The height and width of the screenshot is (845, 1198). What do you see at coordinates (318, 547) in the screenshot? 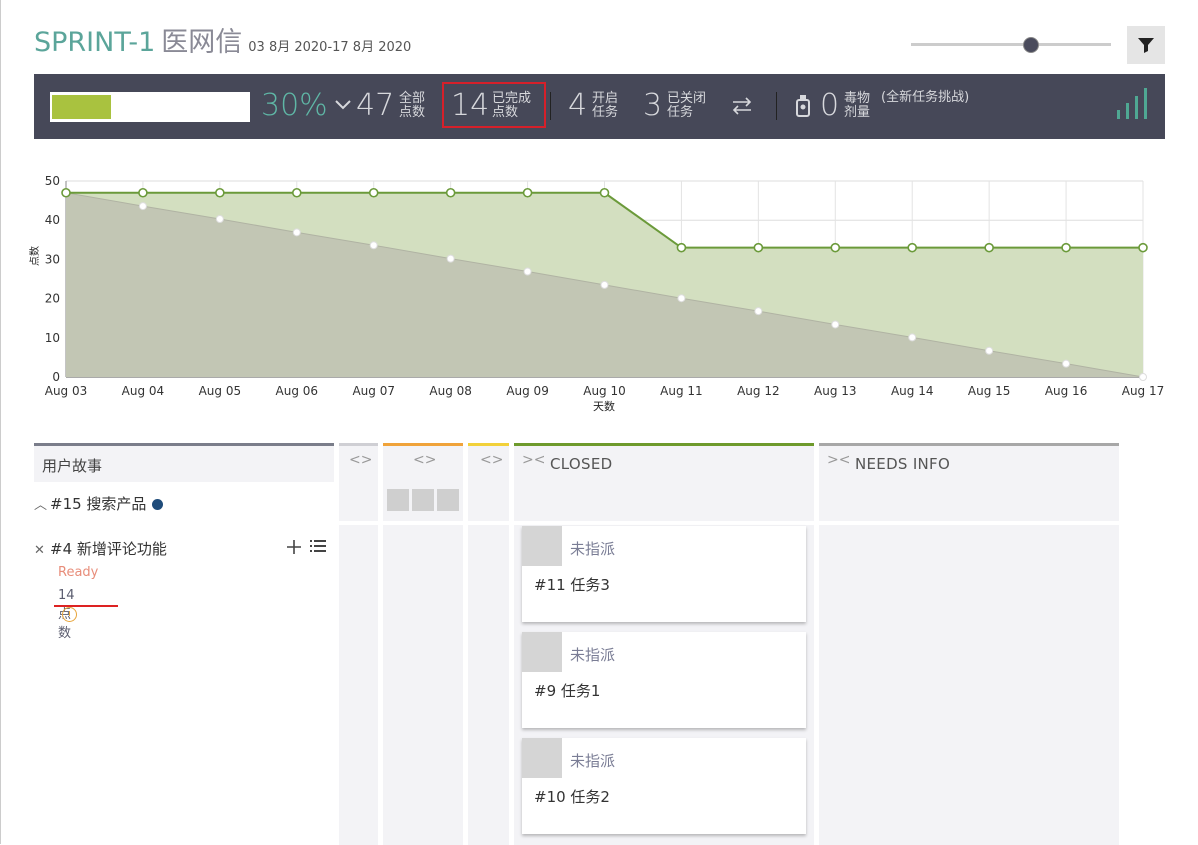
I see `bulk-add-icon` at bounding box center [318, 547].